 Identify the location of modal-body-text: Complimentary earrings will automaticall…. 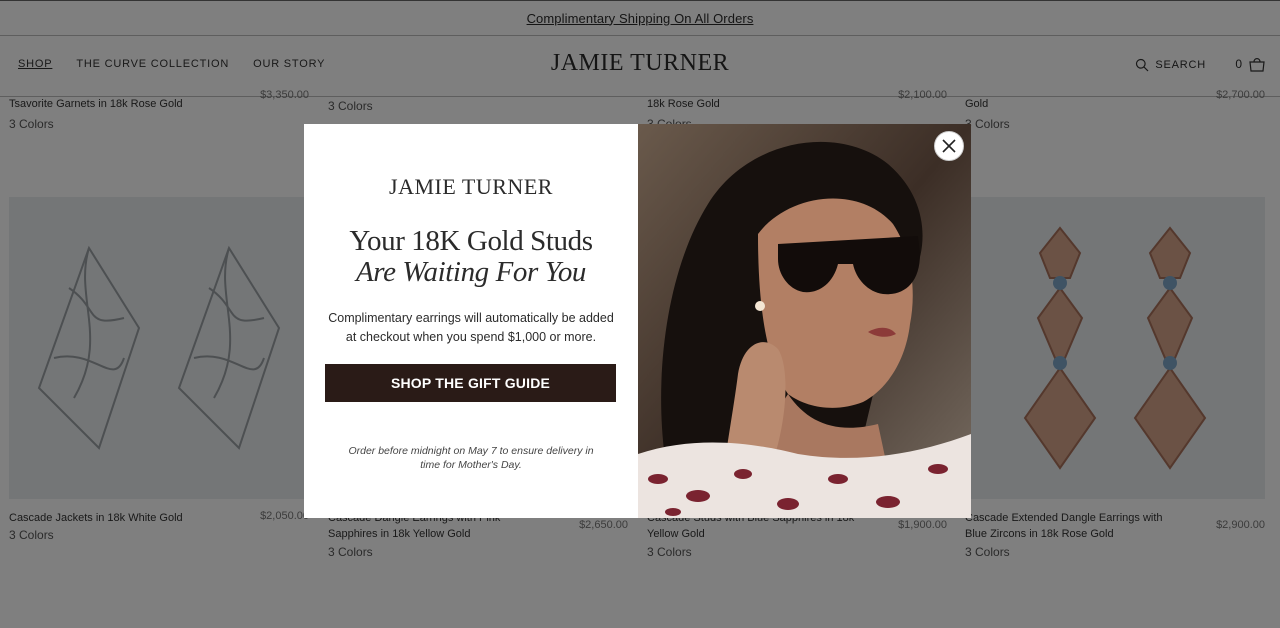
(471, 327).